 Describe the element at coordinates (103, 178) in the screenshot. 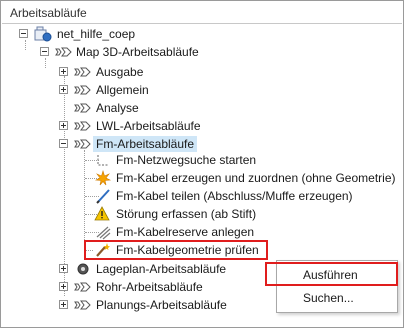

I see `spark-icon` at that location.